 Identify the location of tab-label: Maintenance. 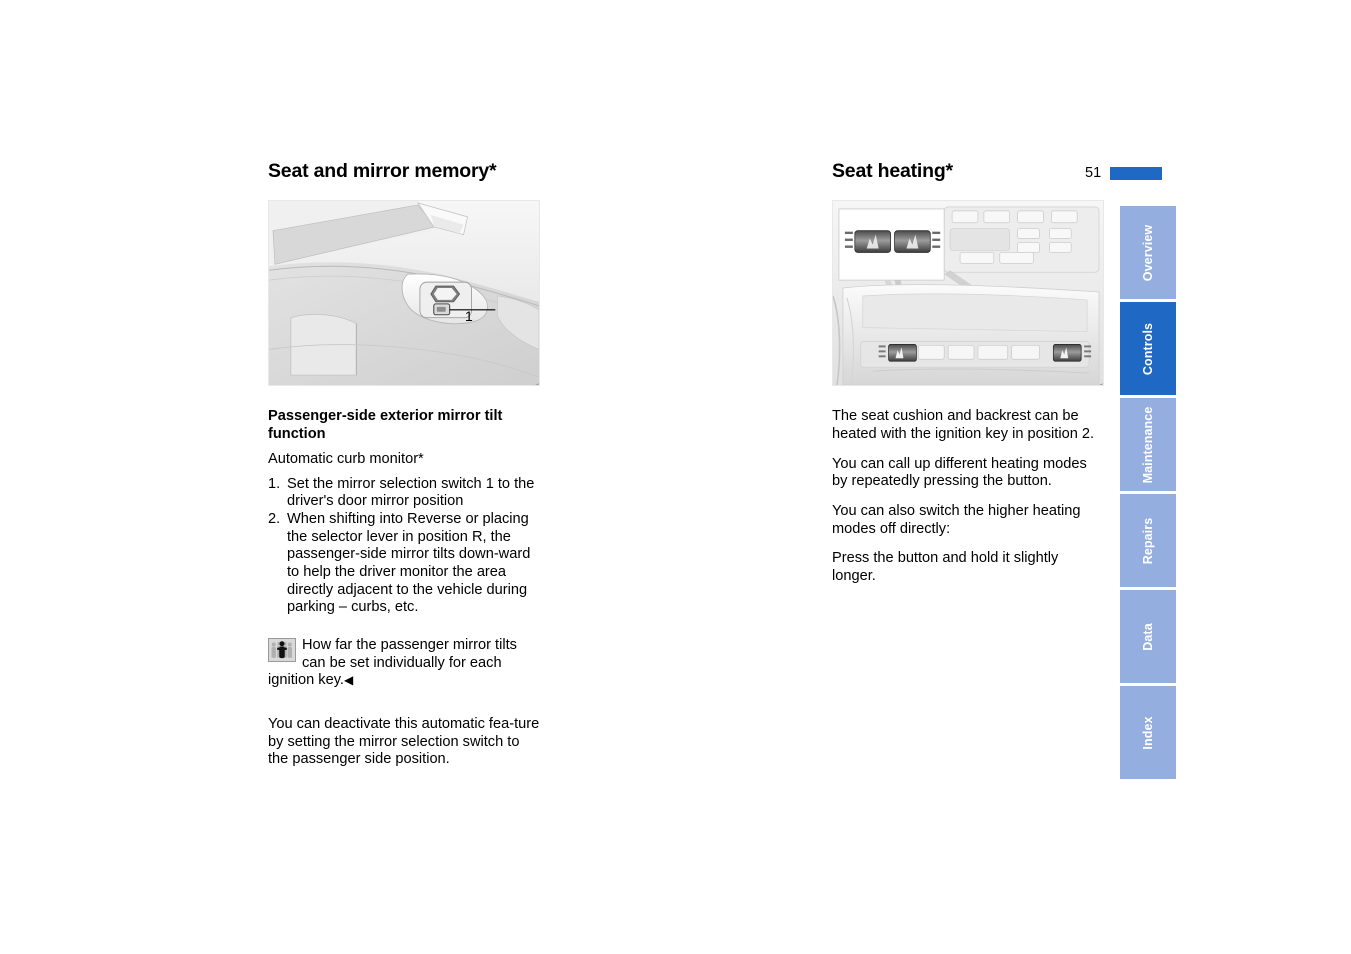
(1148, 444).